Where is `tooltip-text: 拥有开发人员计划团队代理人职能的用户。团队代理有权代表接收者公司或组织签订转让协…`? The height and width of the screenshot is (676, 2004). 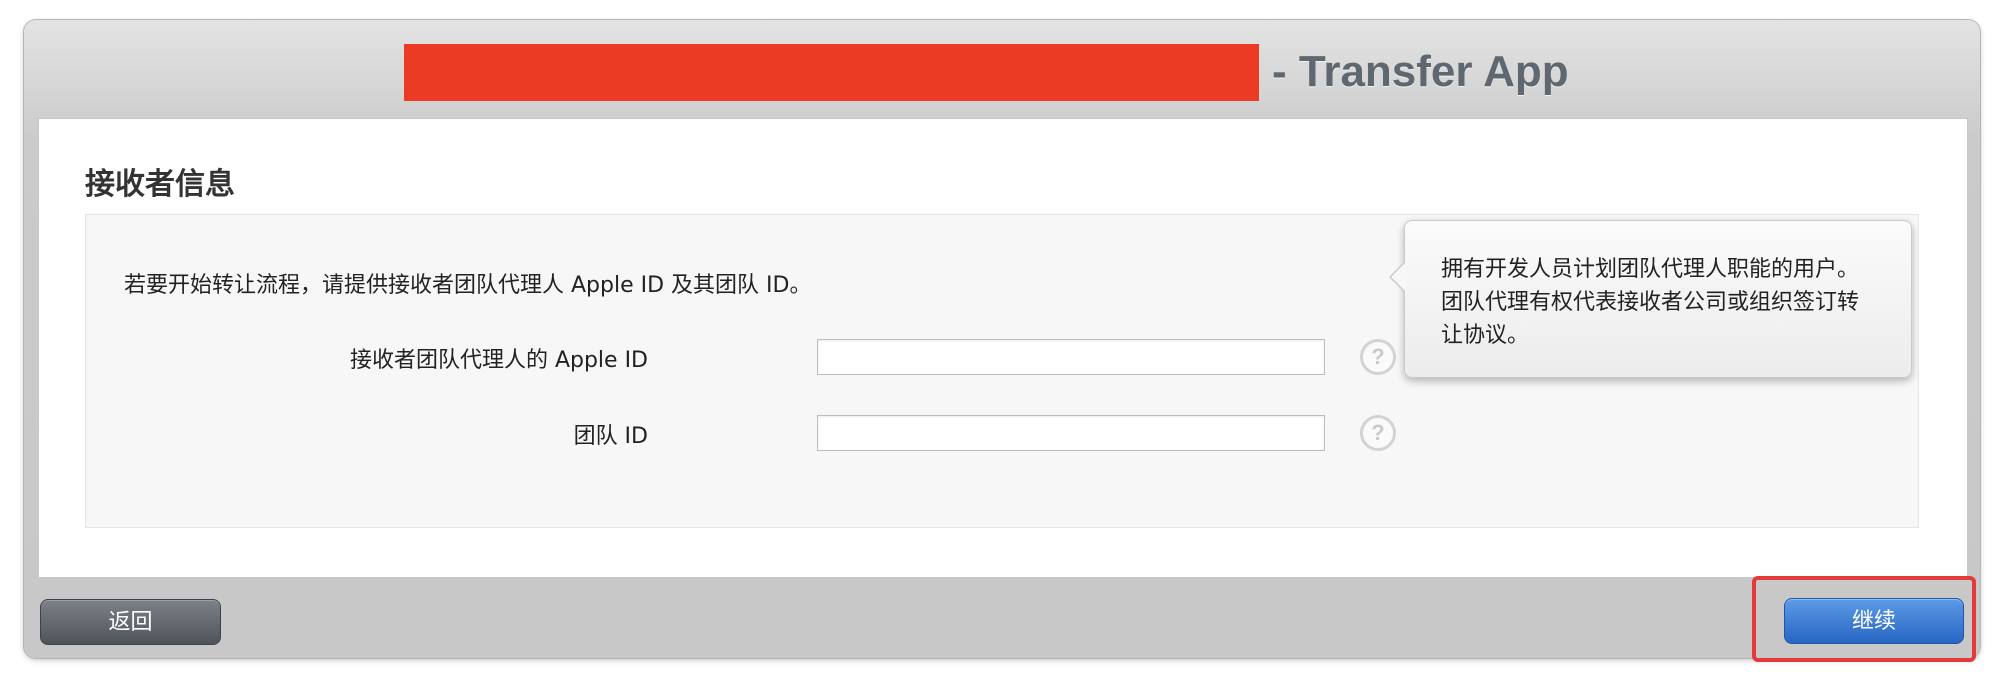
tooltip-text: 拥有开发人员计划团队代理人职能的用户。团队代理有权代表接收者公司或组织签订转让协… is located at coordinates (1650, 302).